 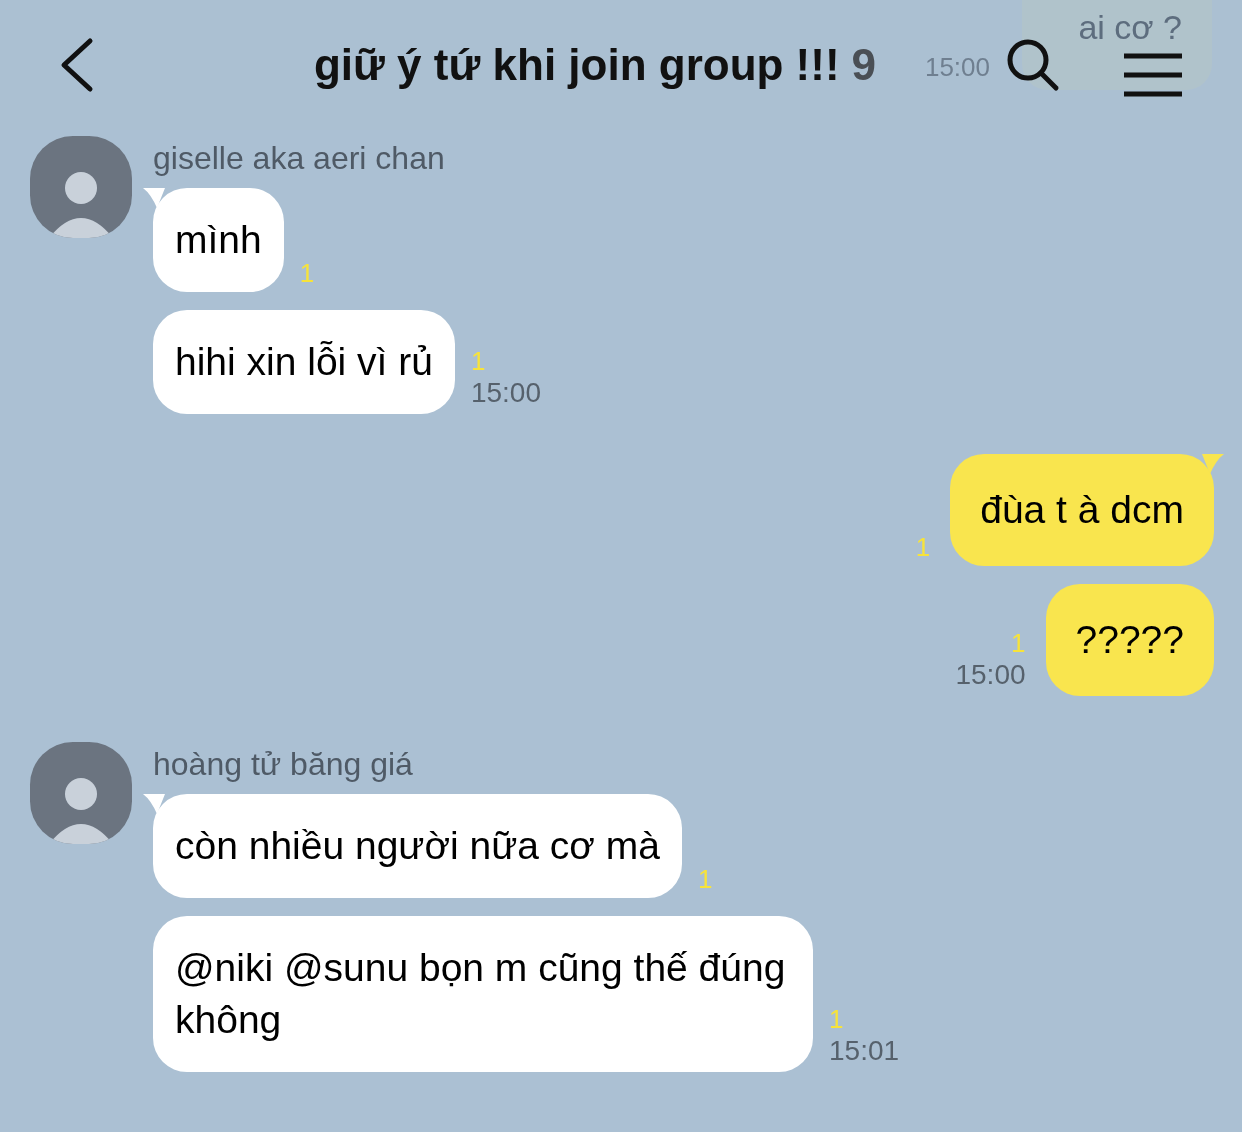 What do you see at coordinates (1033, 65) in the screenshot?
I see `search-icon` at bounding box center [1033, 65].